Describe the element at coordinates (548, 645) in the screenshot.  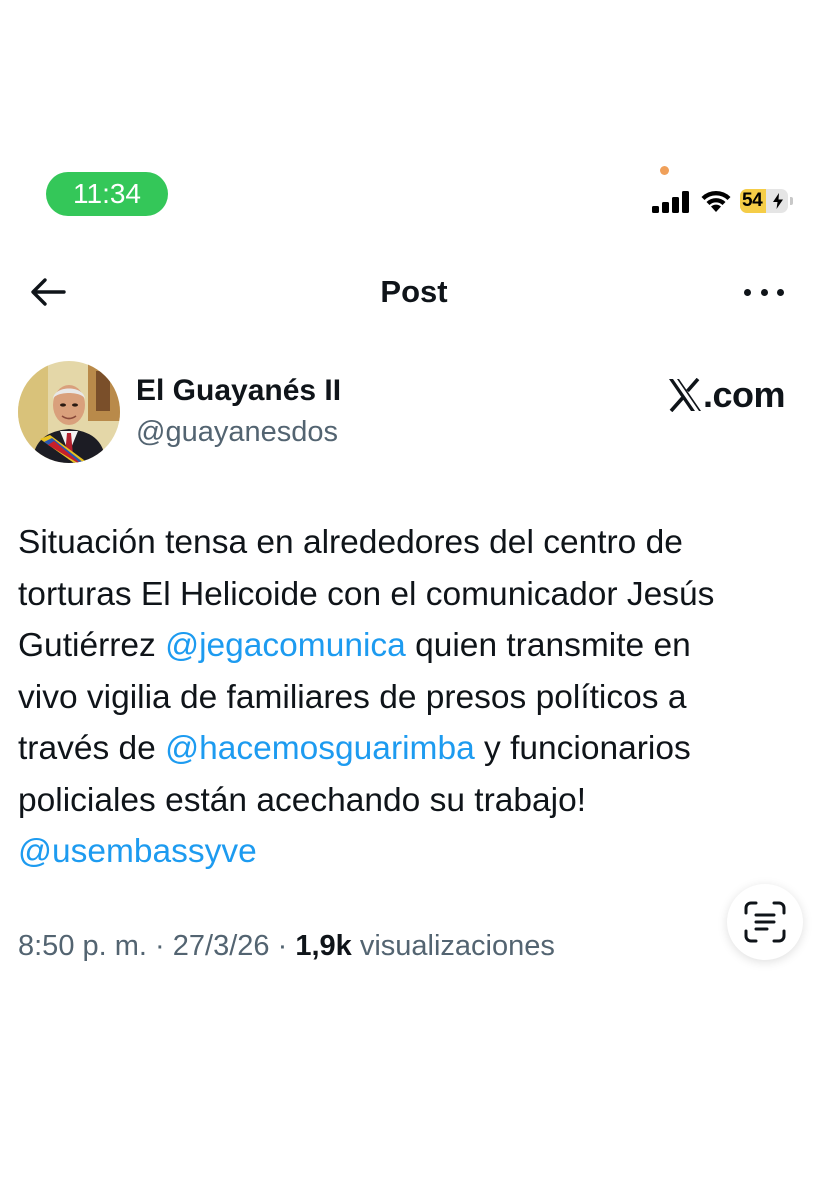
I see `post-text-segment: quien transmite en` at that location.